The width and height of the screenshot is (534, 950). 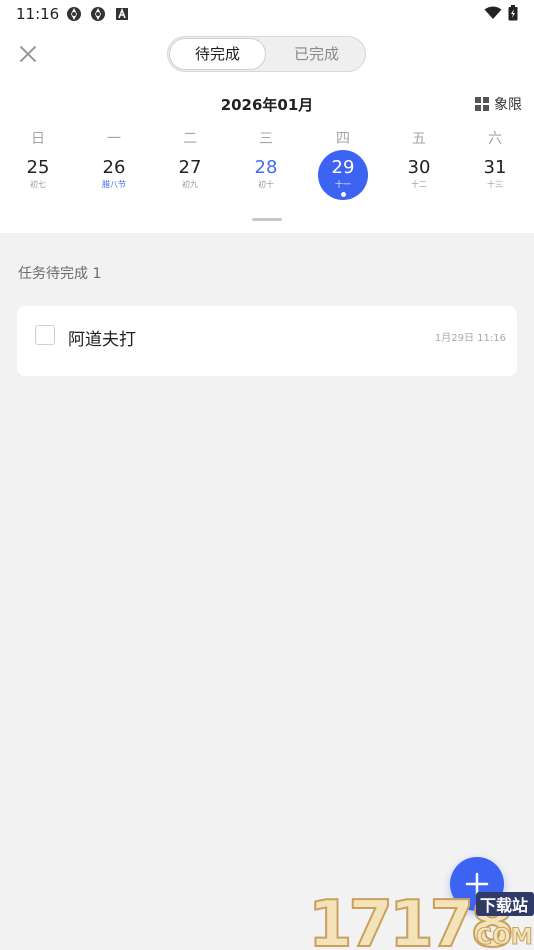 I want to click on day-number: 26, so click(x=114, y=167).